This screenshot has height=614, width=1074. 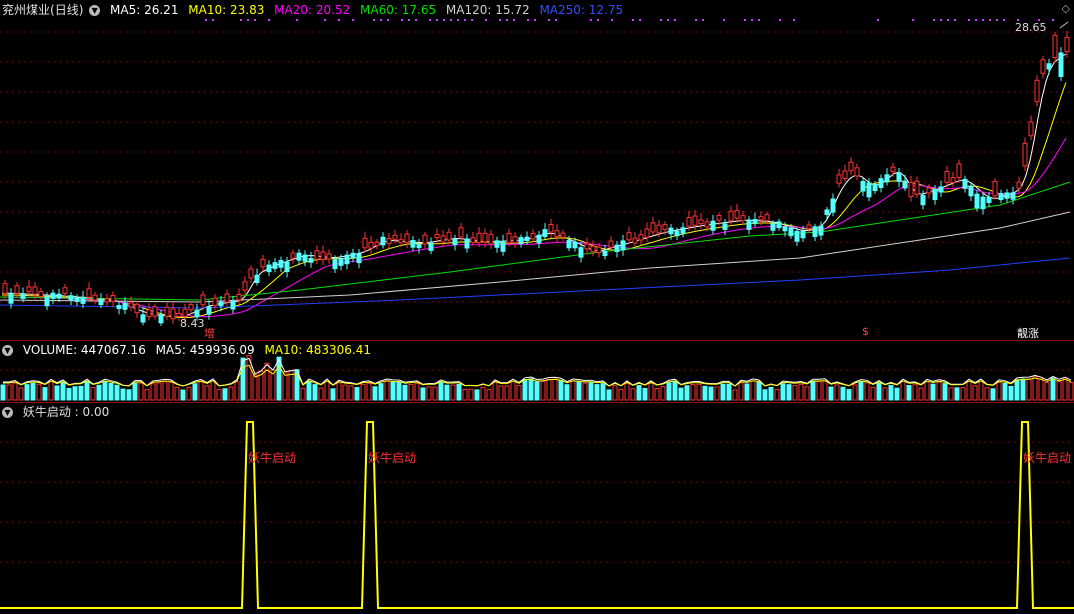 I want to click on marker-jz: 靓涨, so click(x=1028, y=333).